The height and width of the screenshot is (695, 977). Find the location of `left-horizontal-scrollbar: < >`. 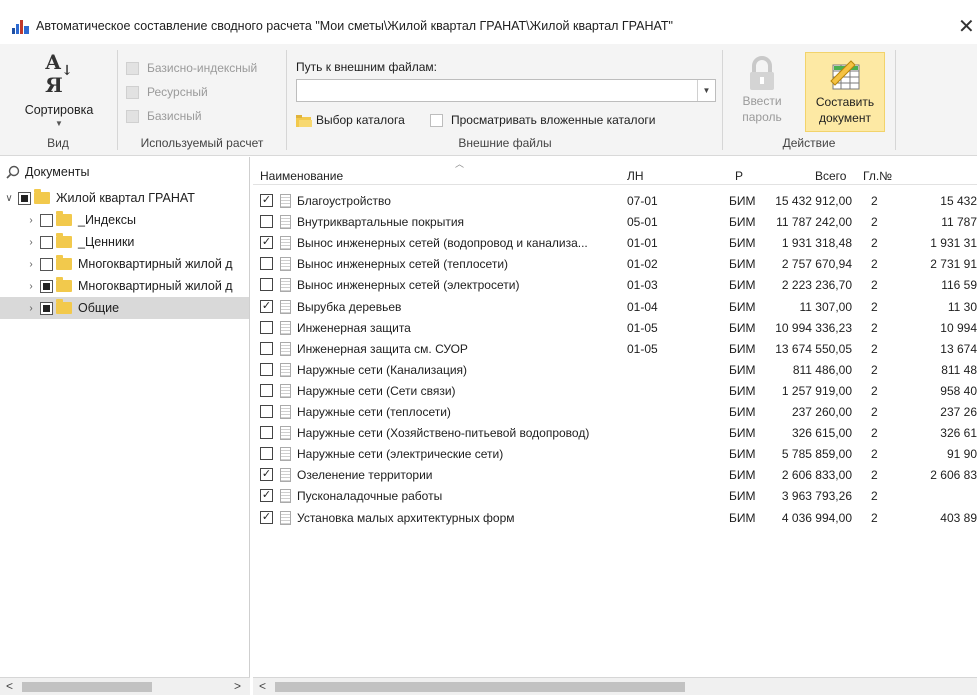

left-horizontal-scrollbar: < > is located at coordinates (125, 686).